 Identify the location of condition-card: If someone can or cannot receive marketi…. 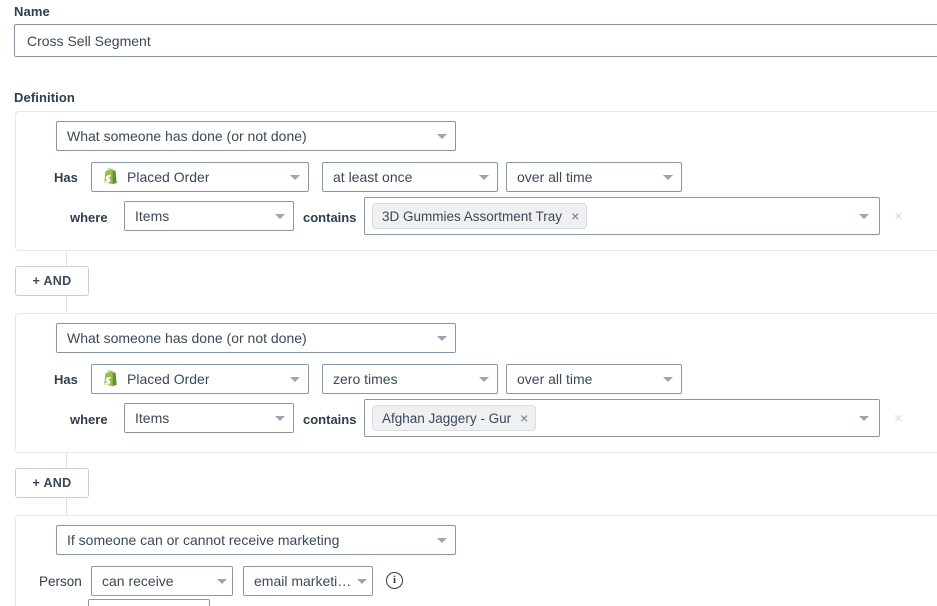
(476, 560).